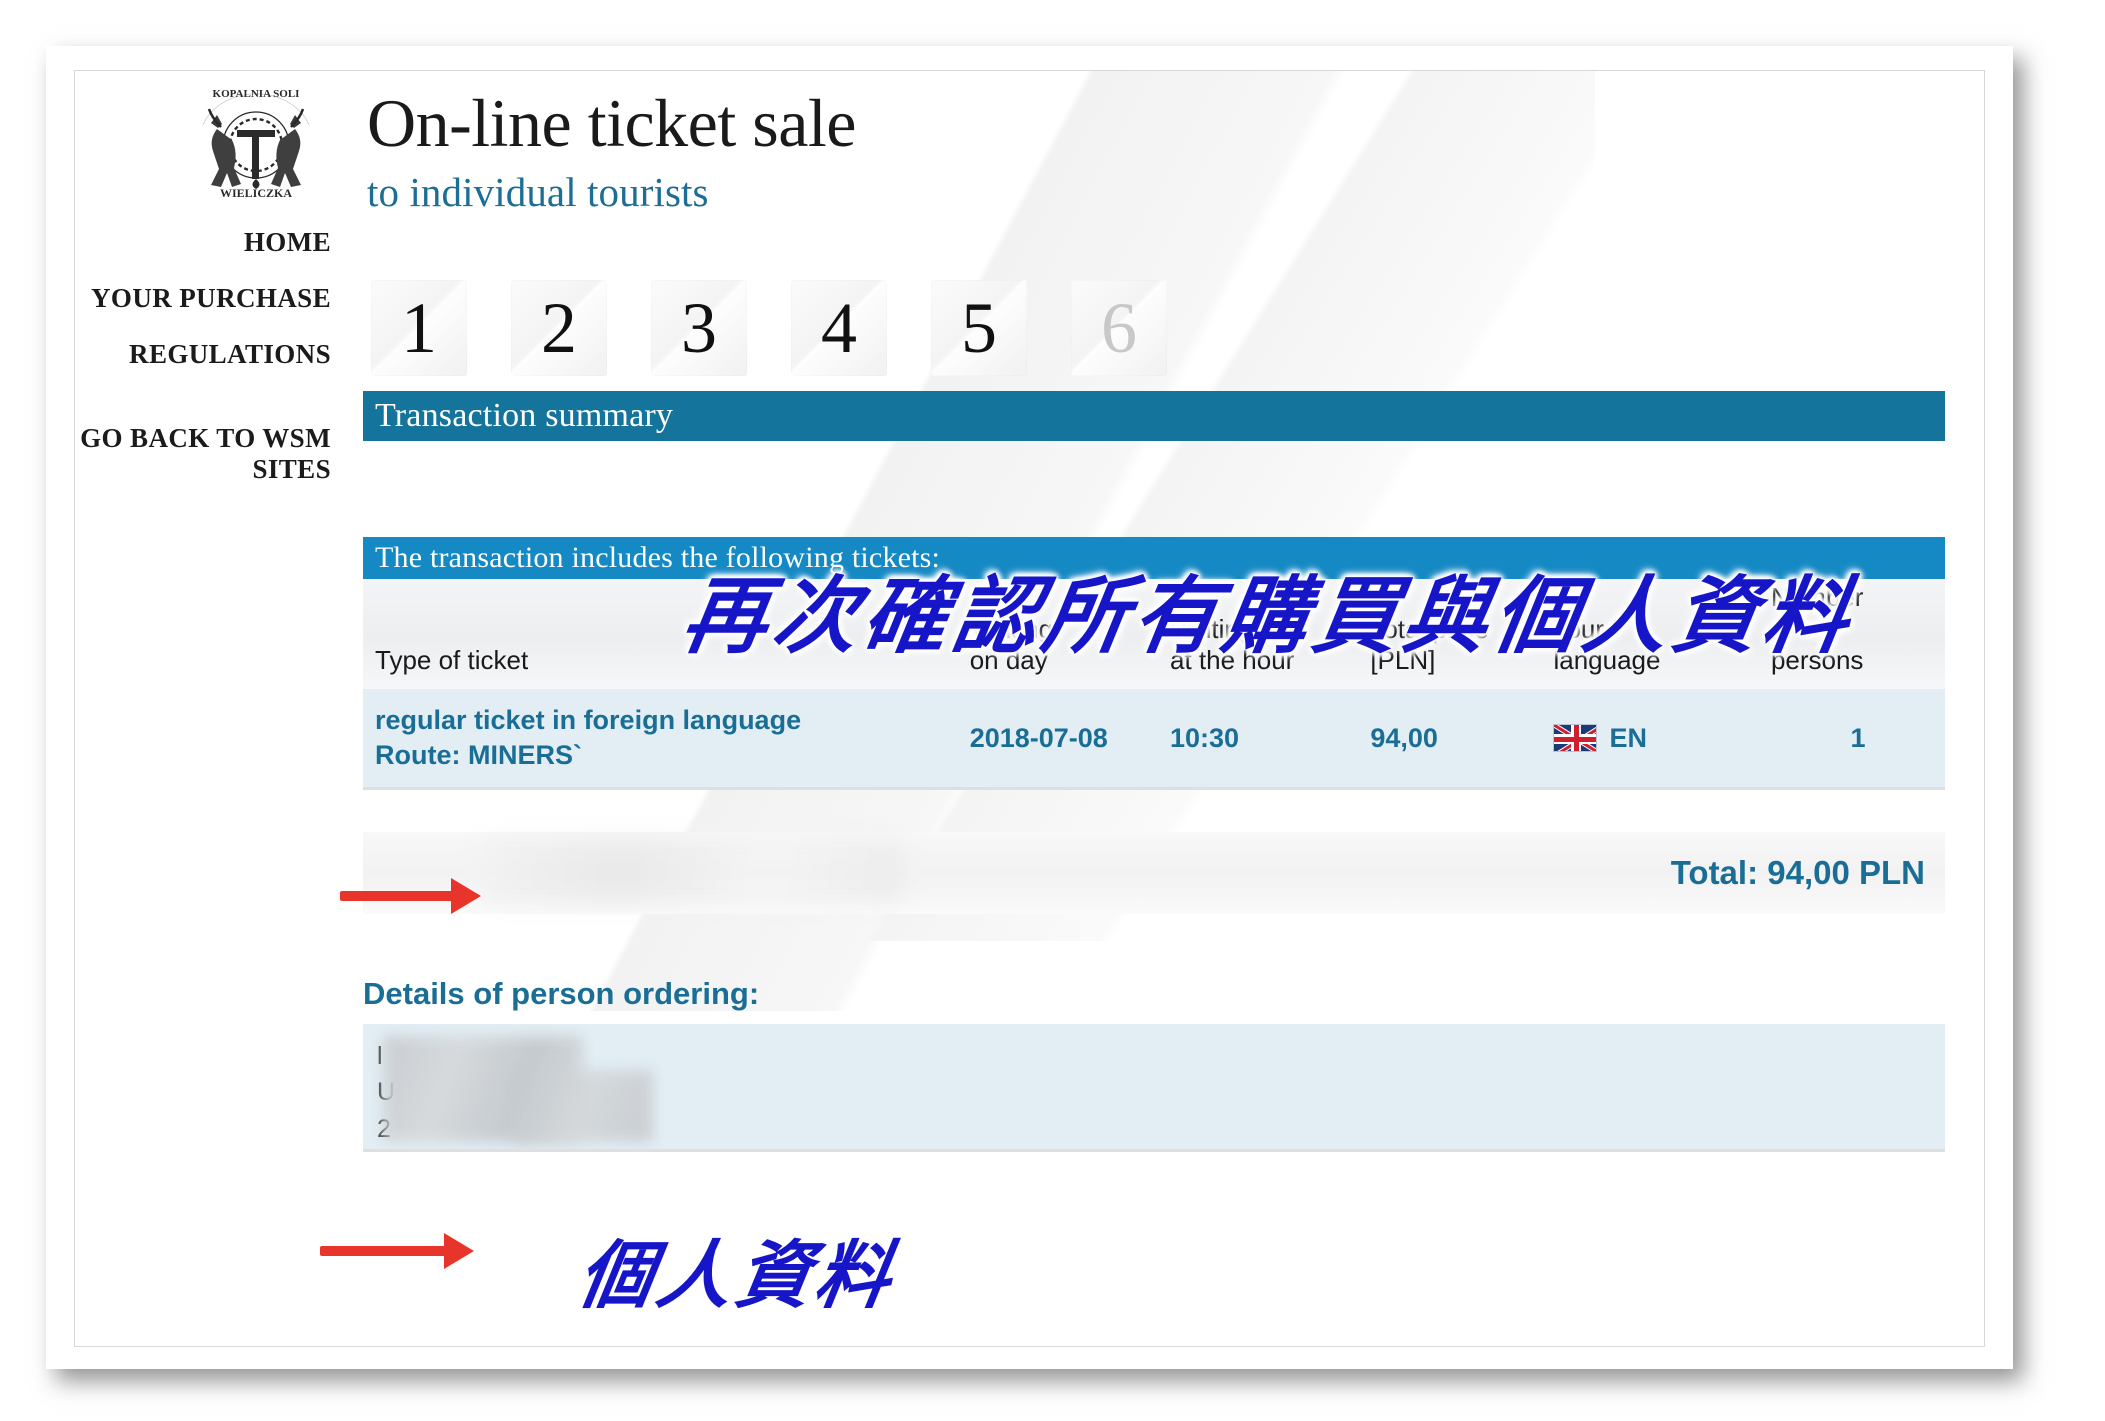 The image size is (2105, 1421). I want to click on sidebar-item-go-back-to-wsm-sites: GO BACK TO WSM SITES, so click(203, 455).